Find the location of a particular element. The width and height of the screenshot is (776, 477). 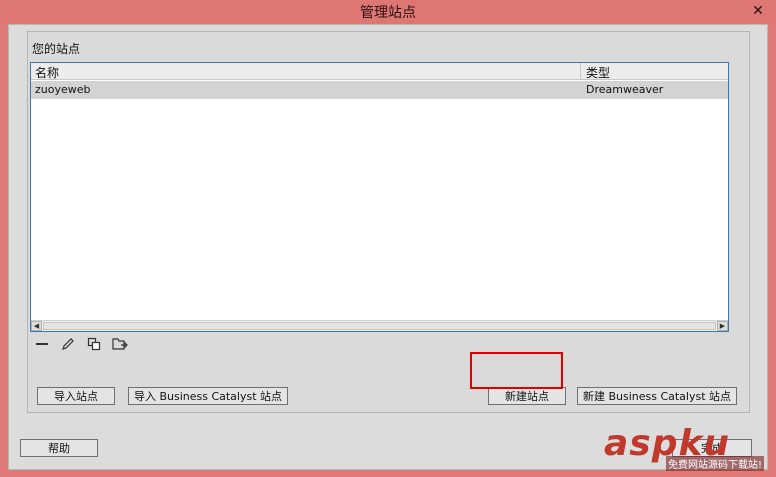

duplicate-site-button is located at coordinates (94, 344).